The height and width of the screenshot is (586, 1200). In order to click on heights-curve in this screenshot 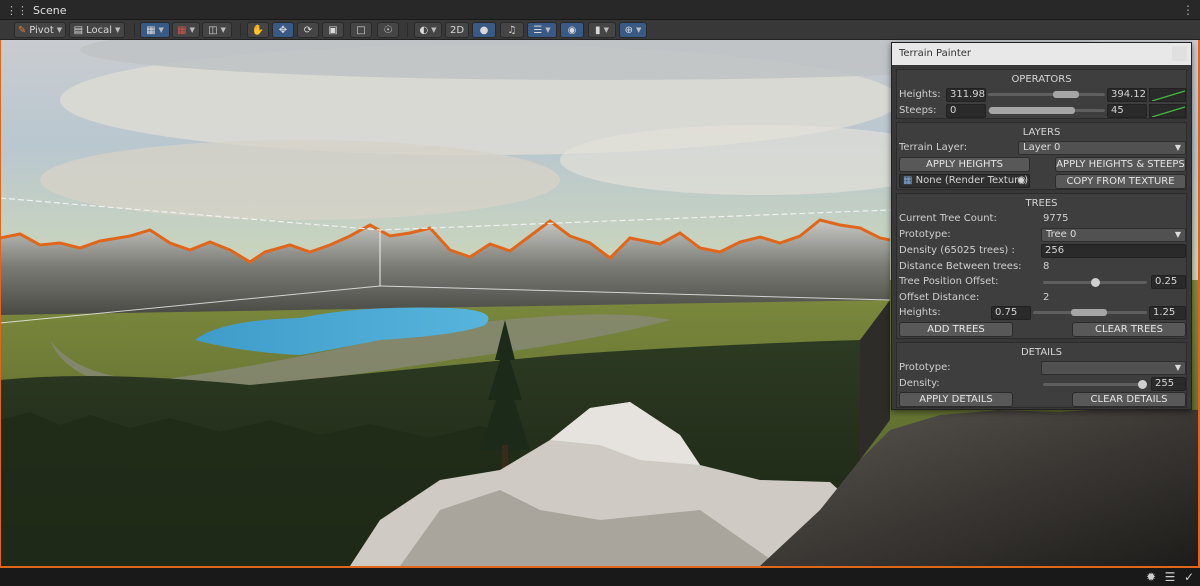, I will do `click(1167, 95)`.